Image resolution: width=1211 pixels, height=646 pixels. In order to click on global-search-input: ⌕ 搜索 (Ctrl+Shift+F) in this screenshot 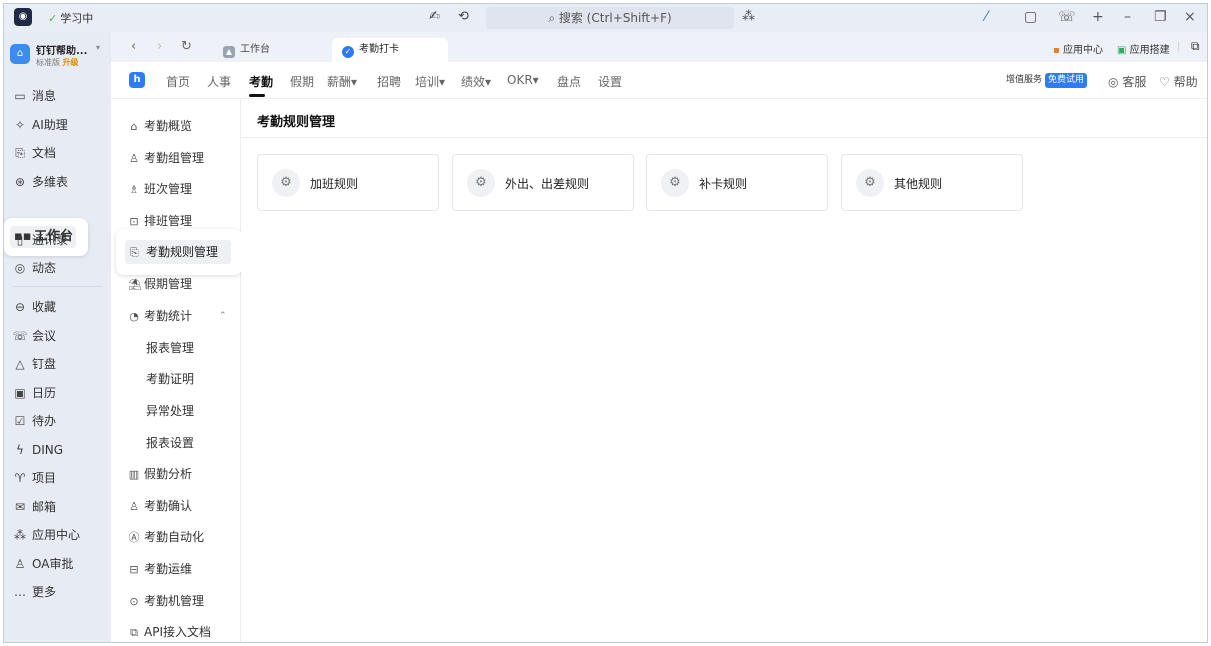, I will do `click(610, 18)`.